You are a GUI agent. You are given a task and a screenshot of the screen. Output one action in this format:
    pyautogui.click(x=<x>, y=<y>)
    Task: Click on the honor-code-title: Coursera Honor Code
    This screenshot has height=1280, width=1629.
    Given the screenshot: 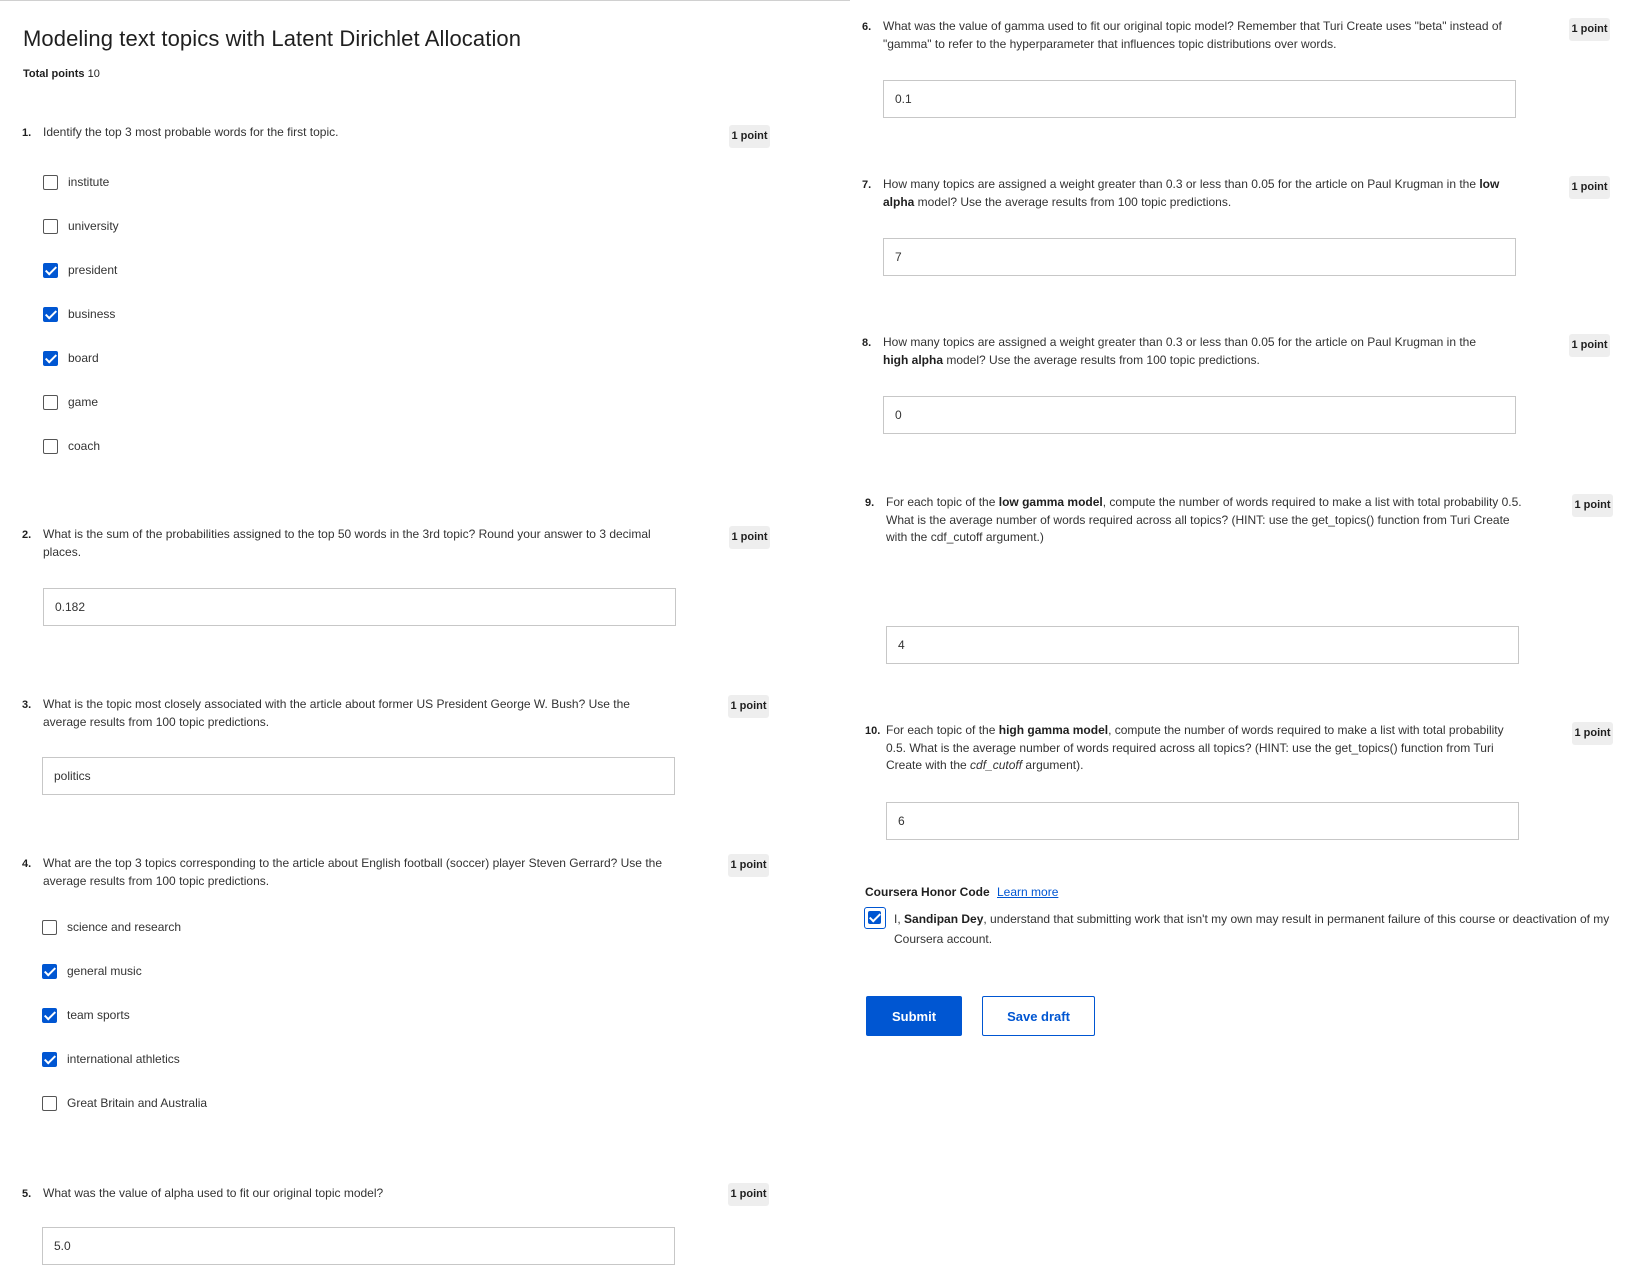 What is the action you would take?
    pyautogui.click(x=927, y=892)
    